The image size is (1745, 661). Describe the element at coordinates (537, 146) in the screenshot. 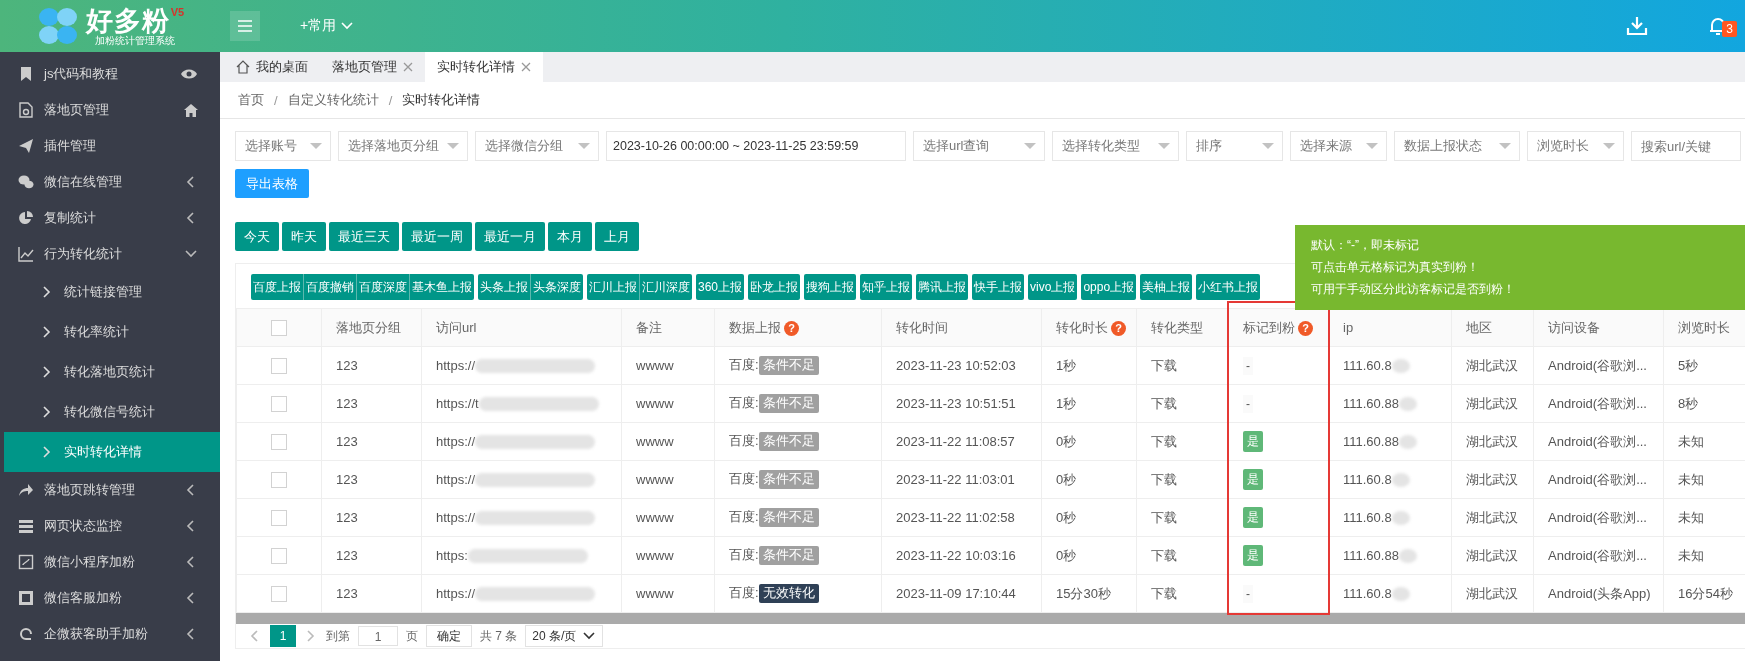

I see `select-field: 选择微信分组` at that location.